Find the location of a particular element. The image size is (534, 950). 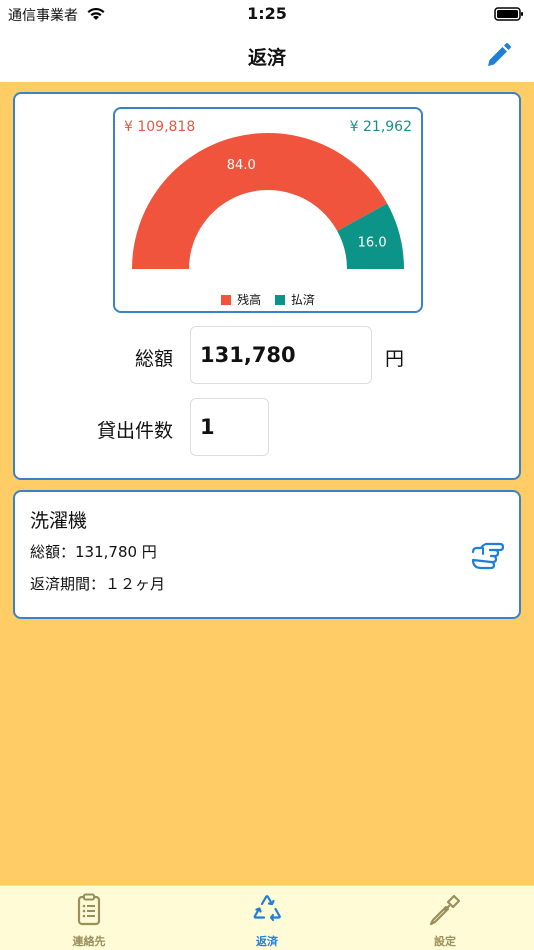

gauge-chart: 84.0 16.0 is located at coordinates (268, 200).